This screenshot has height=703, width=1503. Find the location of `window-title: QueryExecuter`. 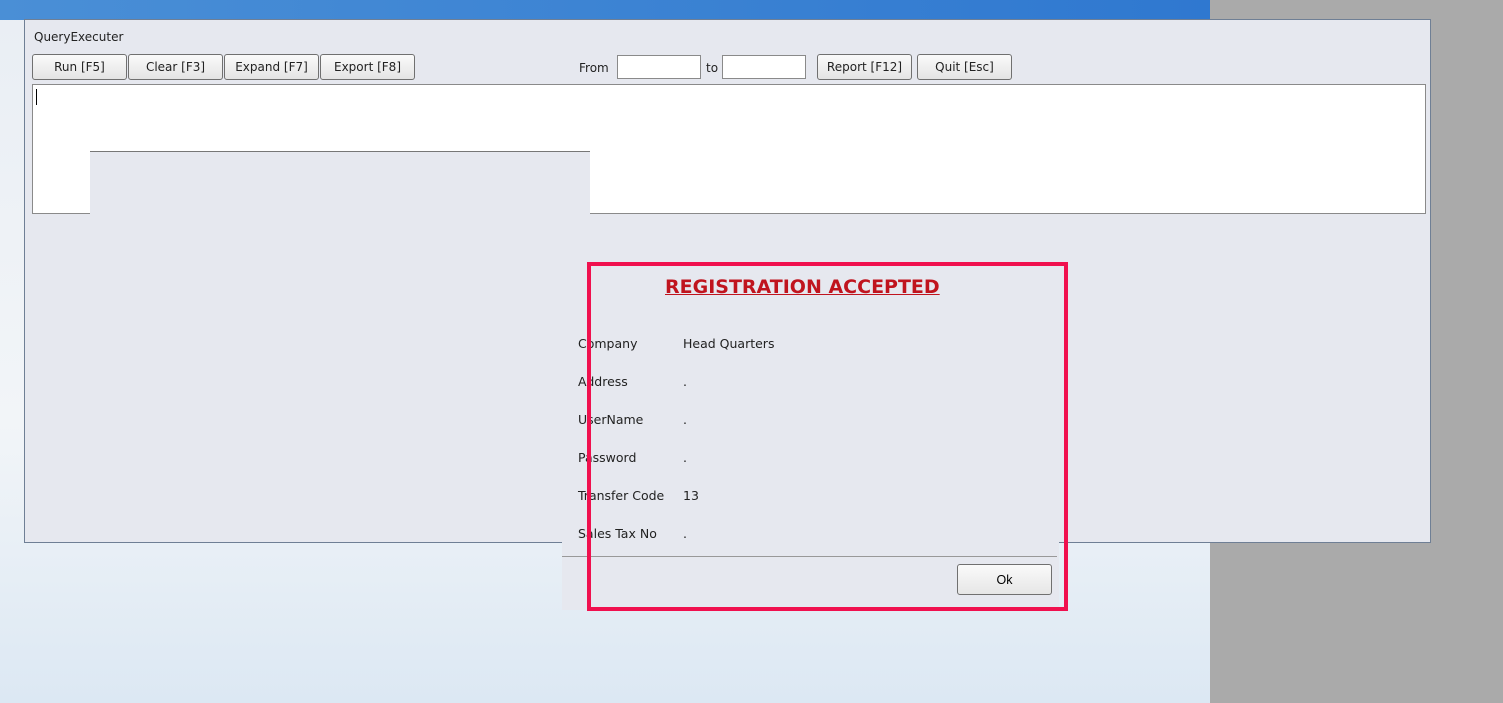

window-title: QueryExecuter is located at coordinates (79, 37).